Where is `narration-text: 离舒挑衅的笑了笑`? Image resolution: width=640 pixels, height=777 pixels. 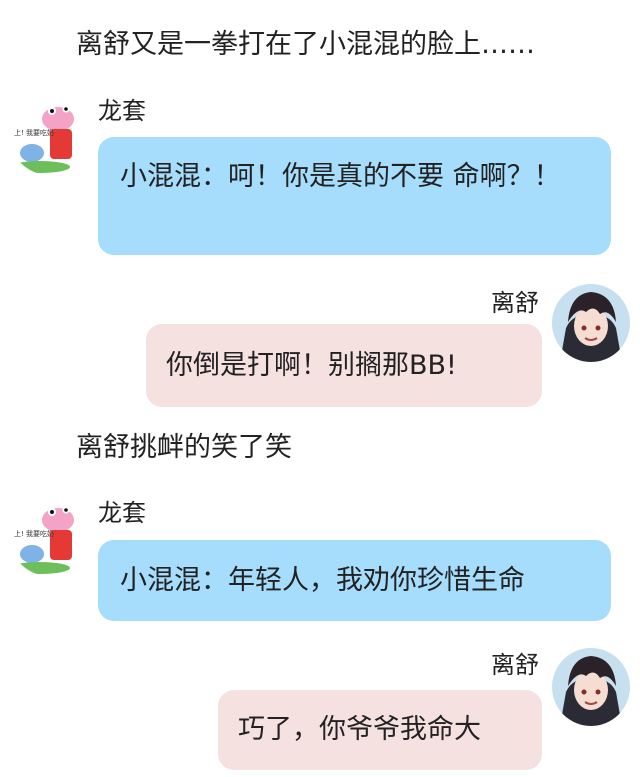 narration-text: 离舒挑衅的笑了笑 is located at coordinates (184, 447).